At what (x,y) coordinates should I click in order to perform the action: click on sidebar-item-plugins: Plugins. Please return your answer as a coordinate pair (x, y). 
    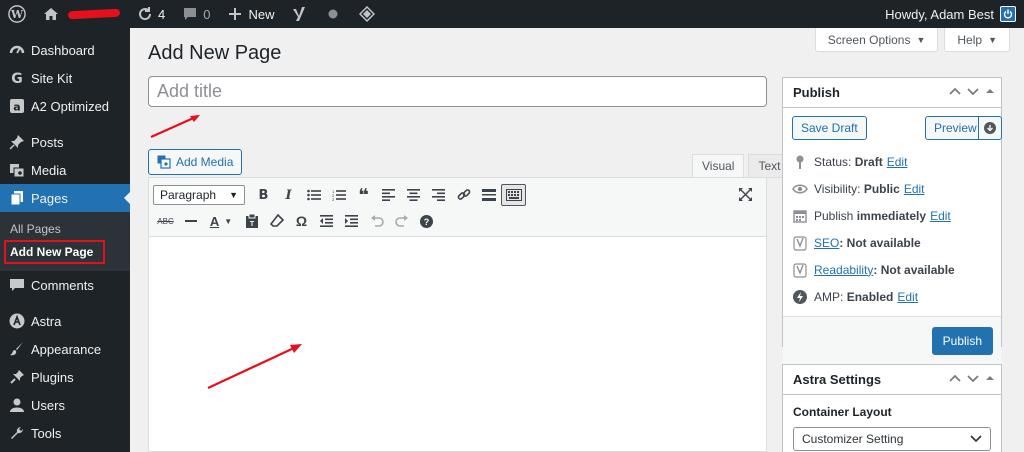
    Looking at the image, I should click on (65, 377).